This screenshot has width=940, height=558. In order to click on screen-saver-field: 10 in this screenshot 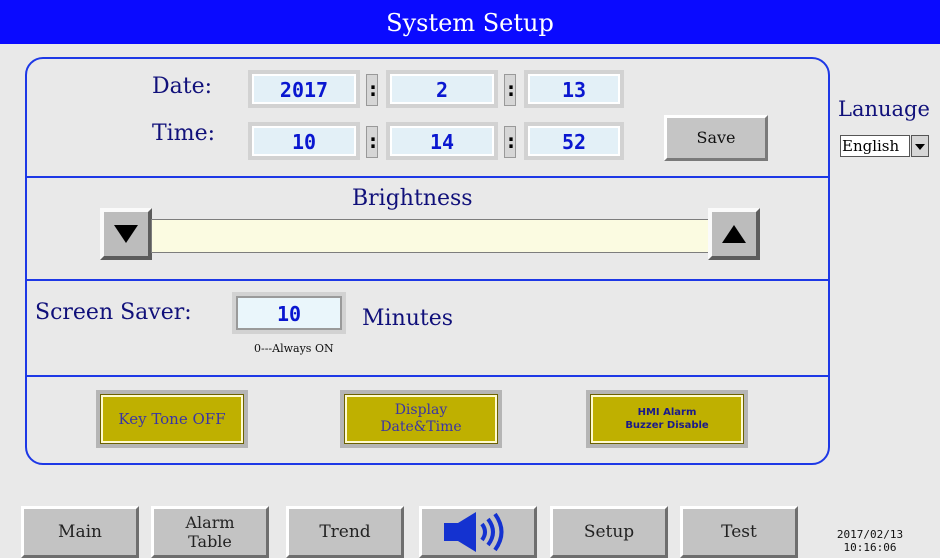, I will do `click(289, 313)`.